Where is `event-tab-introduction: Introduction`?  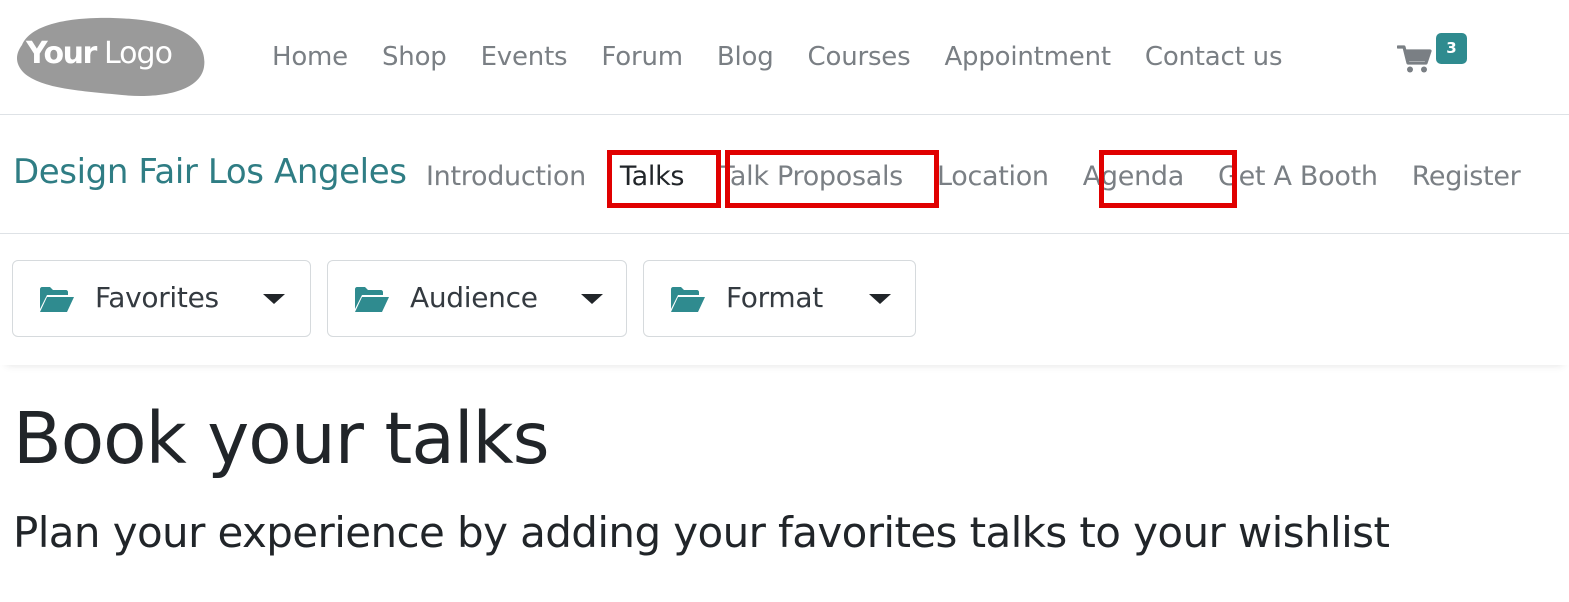 event-tab-introduction: Introduction is located at coordinates (506, 176).